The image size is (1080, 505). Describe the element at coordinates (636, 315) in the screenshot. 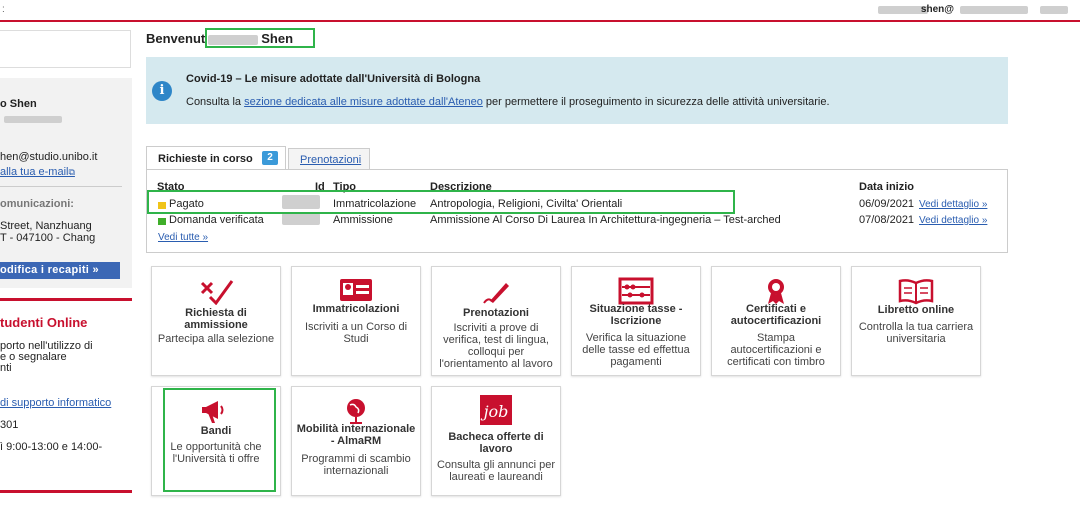

I see `tile-title: Situazione tasse - Iscrizione` at that location.